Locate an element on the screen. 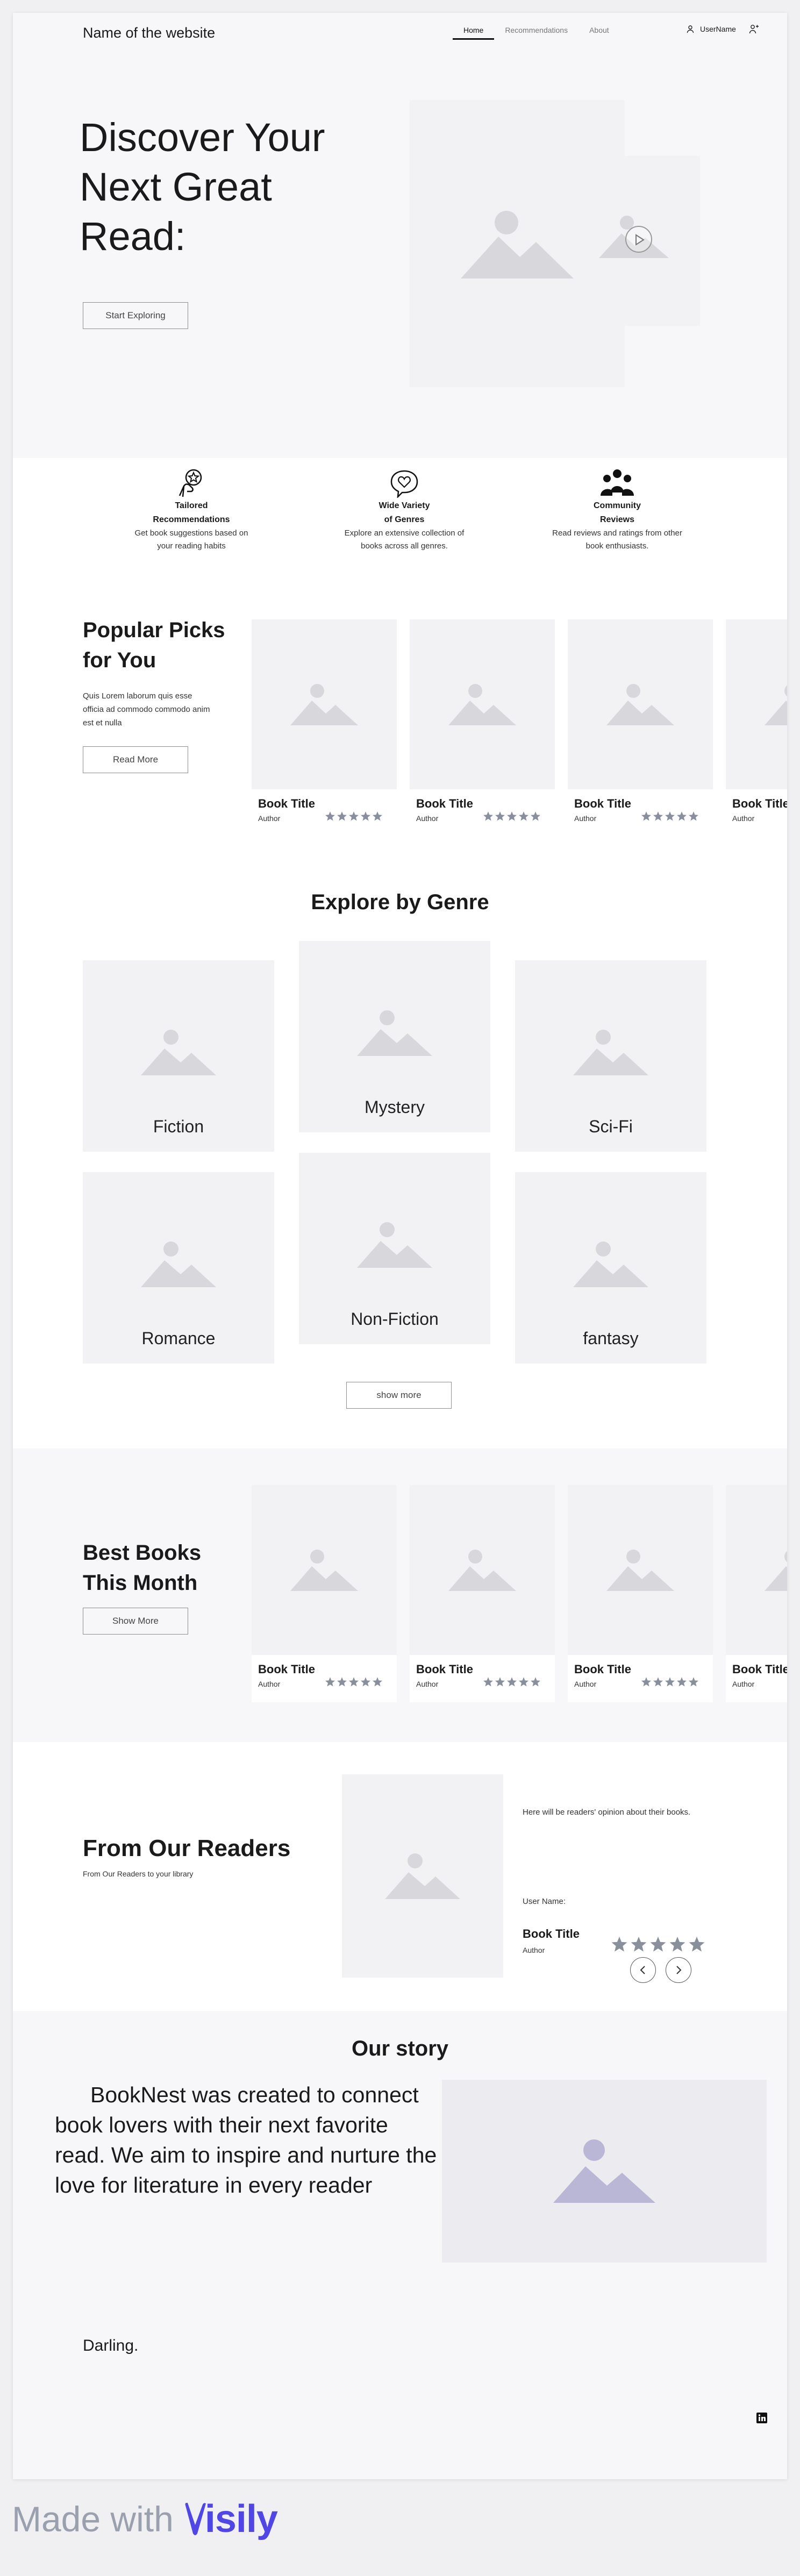 This screenshot has width=800, height=2576. read-more-button: Read More is located at coordinates (135, 759).